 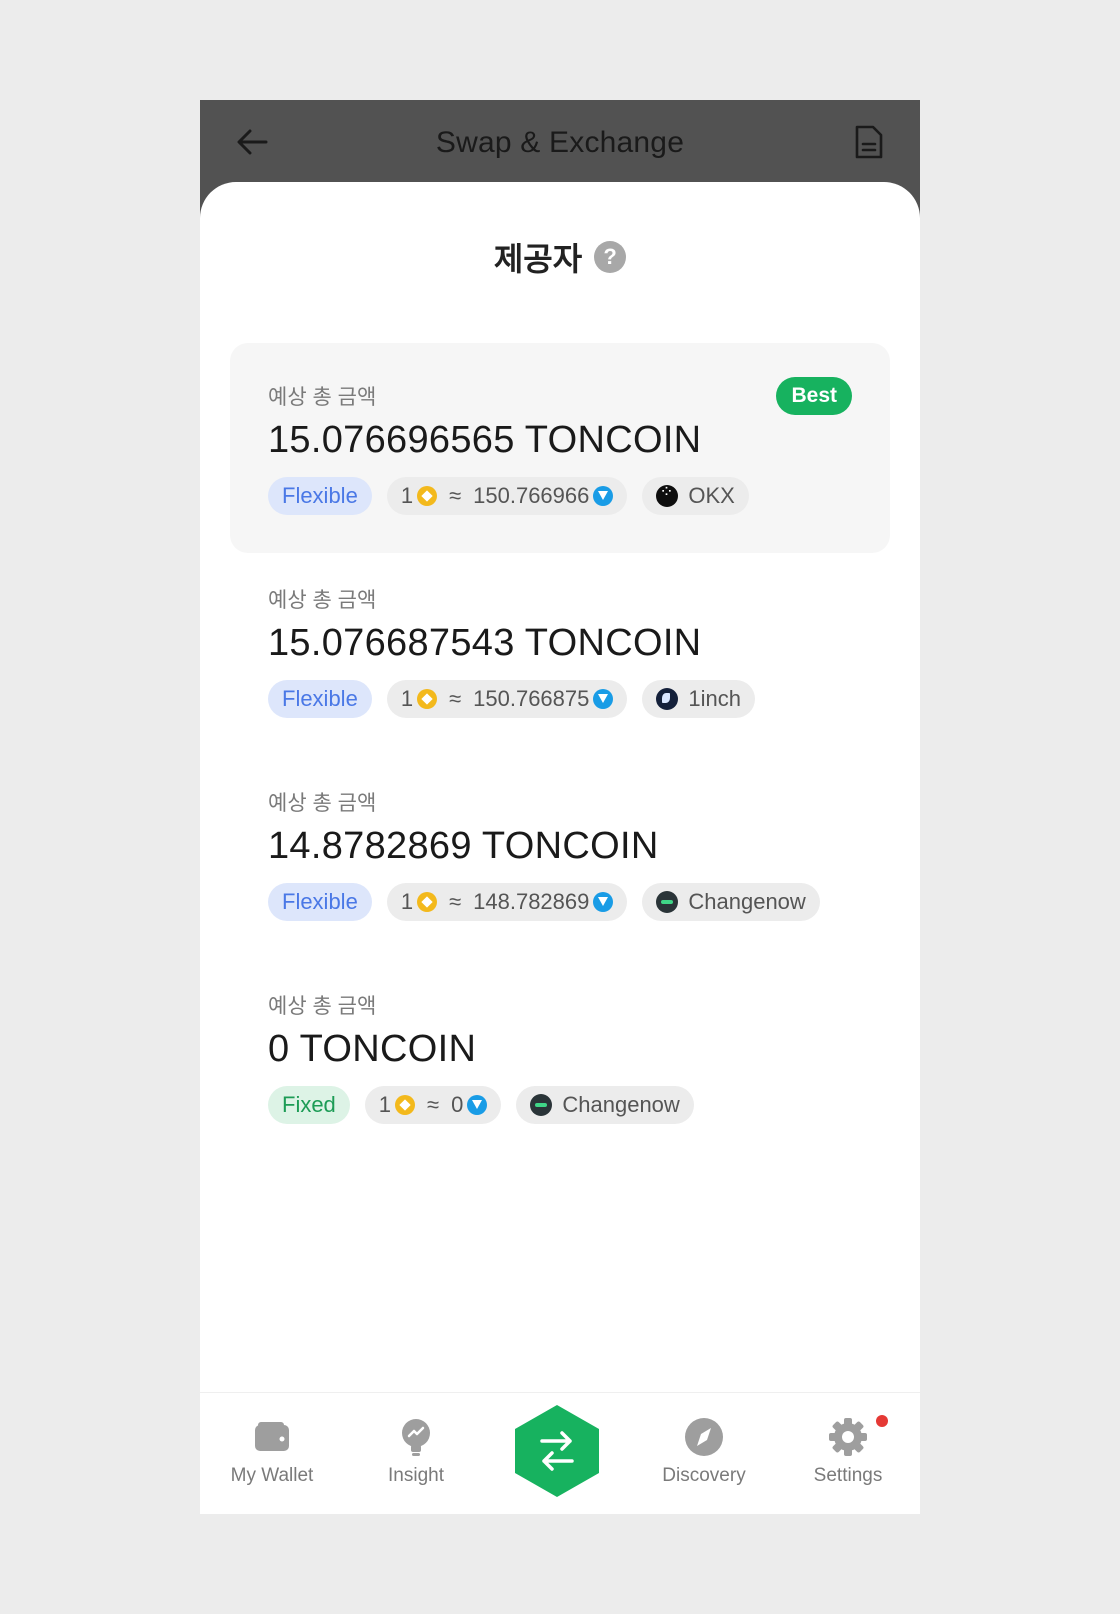 I want to click on nav-label: My Wallet, so click(x=272, y=1475).